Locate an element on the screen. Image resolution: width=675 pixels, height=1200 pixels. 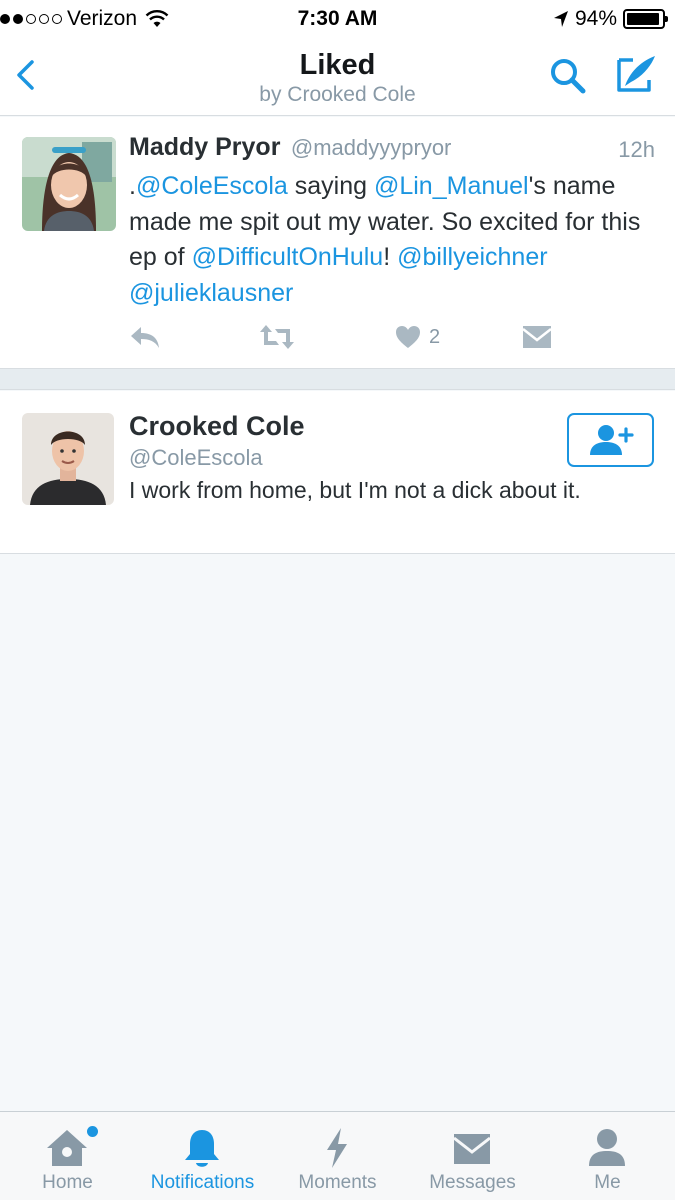
follow-button is located at coordinates (610, 440).